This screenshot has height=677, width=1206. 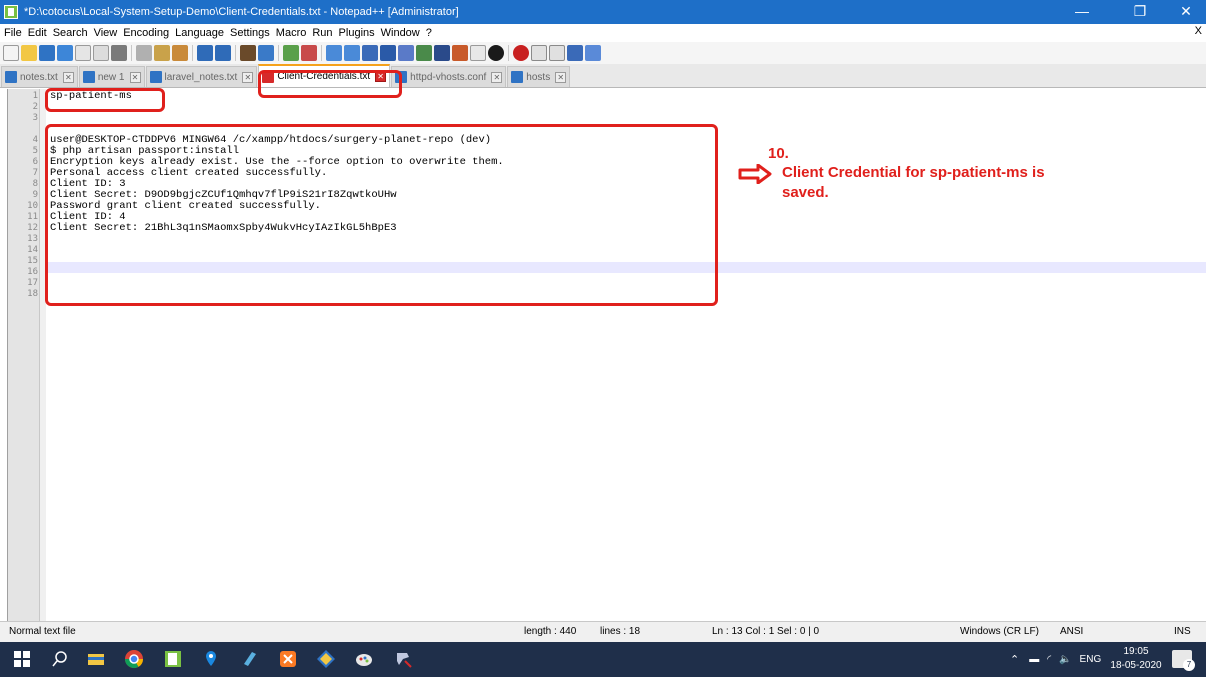 I want to click on notepad-plus-plus-icon, so click(x=173, y=659).